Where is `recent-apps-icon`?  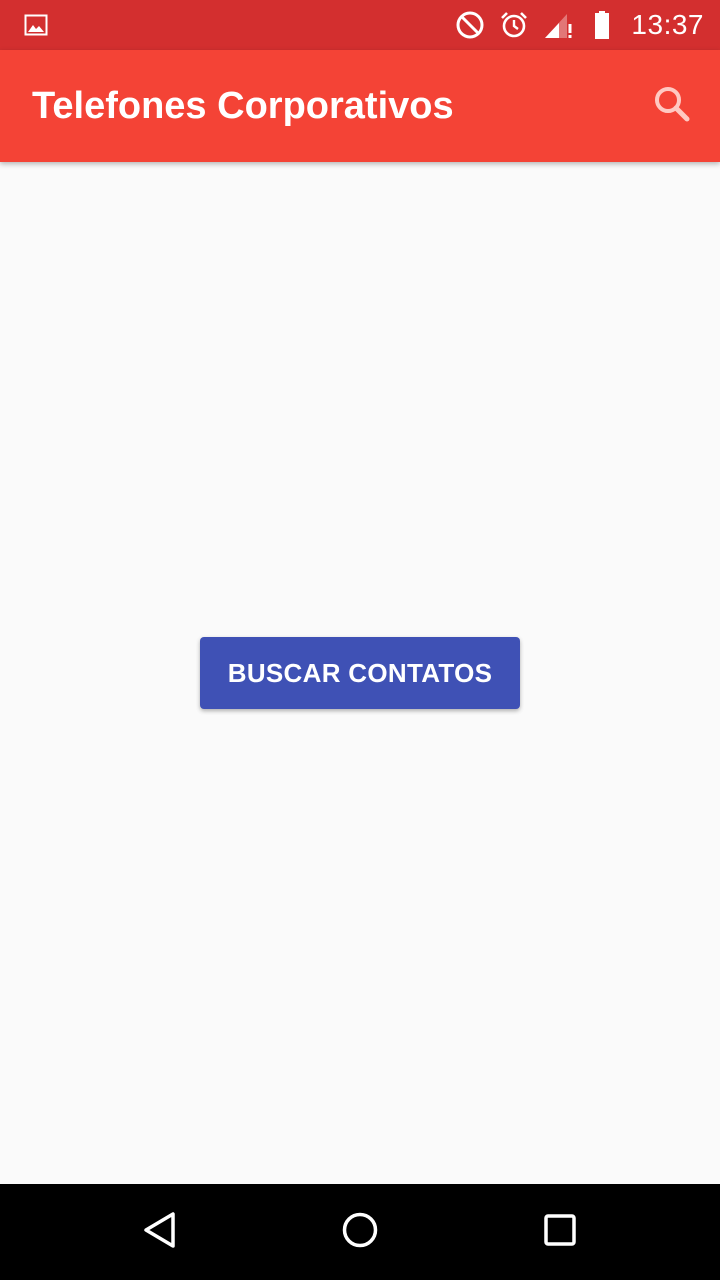
recent-apps-icon is located at coordinates (560, 1232).